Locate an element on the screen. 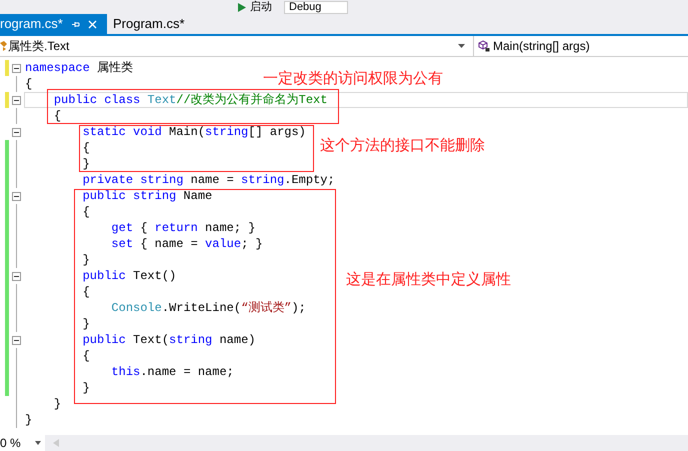 The height and width of the screenshot is (451, 688). file-tab: Program.cs* is located at coordinates (149, 24).